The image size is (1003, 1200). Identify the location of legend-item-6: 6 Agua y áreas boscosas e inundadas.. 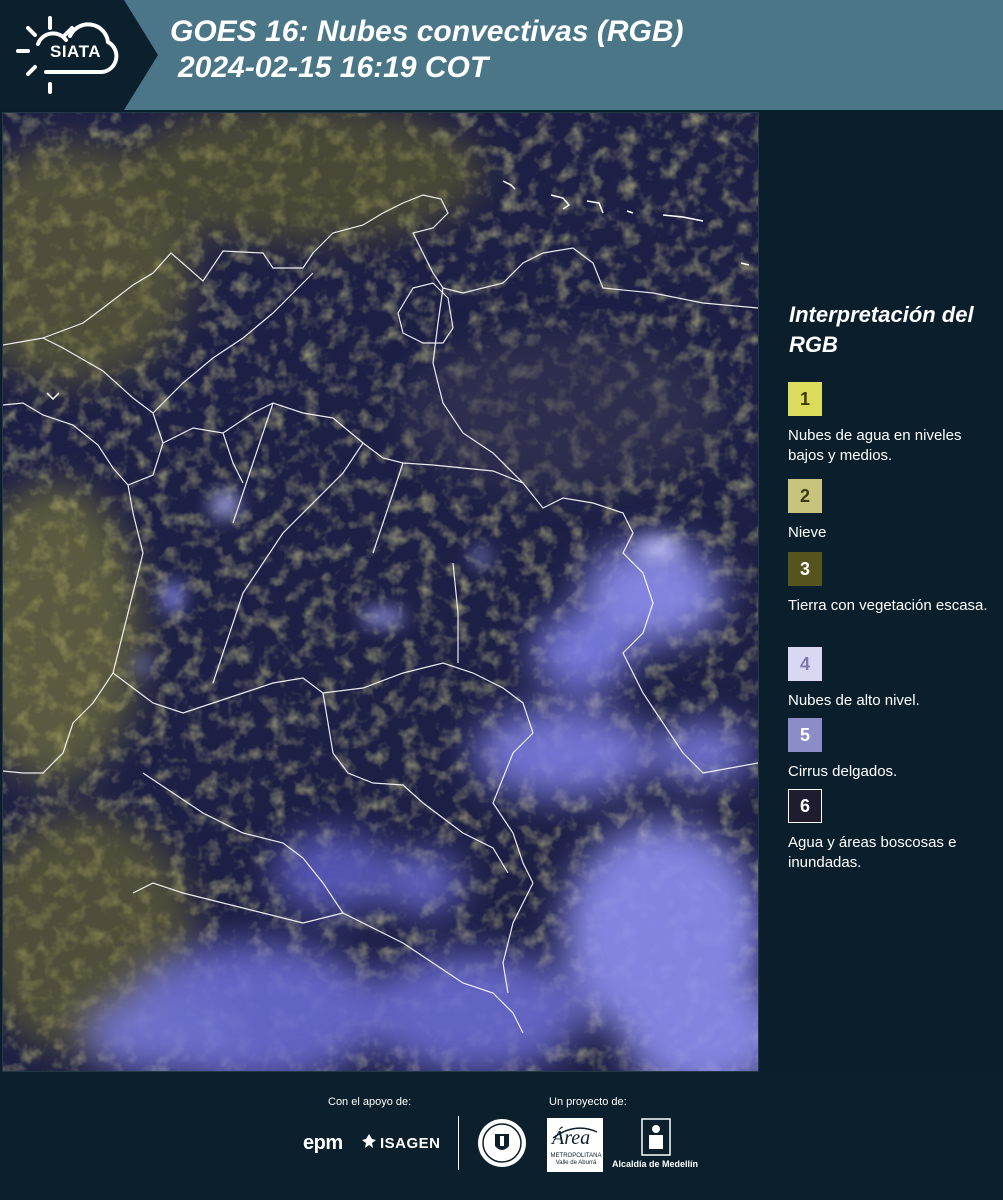
(888, 831).